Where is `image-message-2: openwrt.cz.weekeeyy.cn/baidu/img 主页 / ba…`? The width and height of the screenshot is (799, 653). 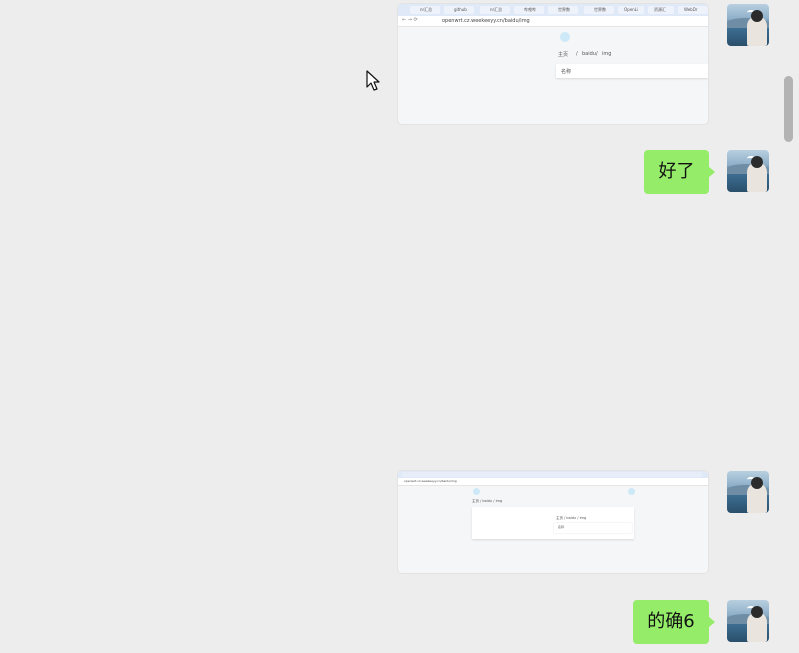
image-message-2: openwrt.cz.weekeeyy.cn/baidu/img 主页 / ba… is located at coordinates (553, 522).